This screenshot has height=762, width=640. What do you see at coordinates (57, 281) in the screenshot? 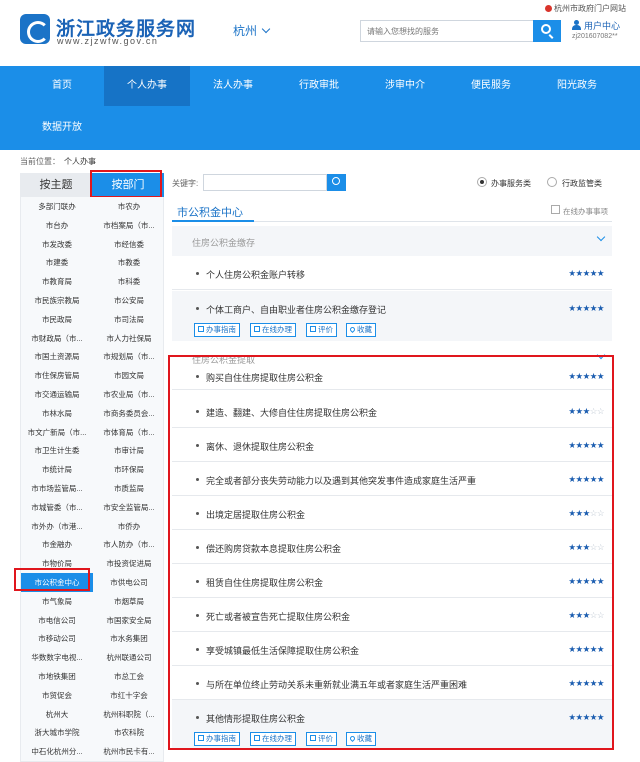
I see `department-item: 市教育局` at bounding box center [57, 281].